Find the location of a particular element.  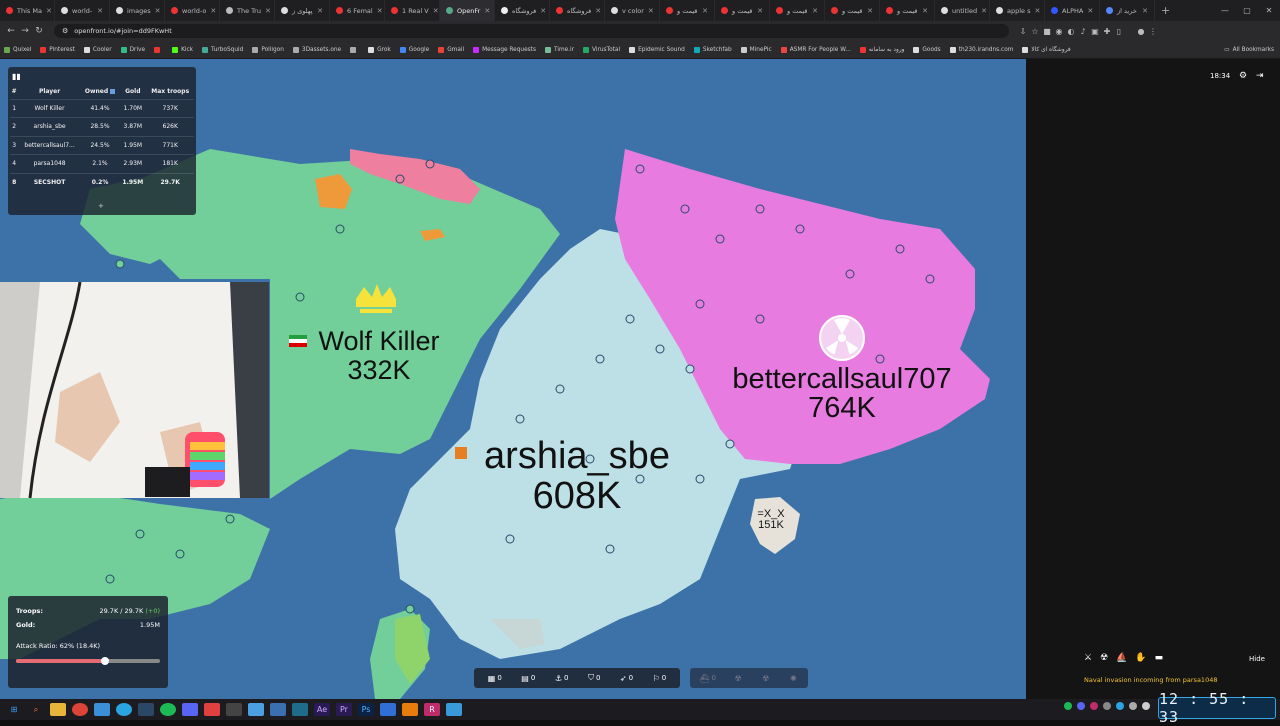

bookmark-item: th230.irandns.com is located at coordinates (981, 49).